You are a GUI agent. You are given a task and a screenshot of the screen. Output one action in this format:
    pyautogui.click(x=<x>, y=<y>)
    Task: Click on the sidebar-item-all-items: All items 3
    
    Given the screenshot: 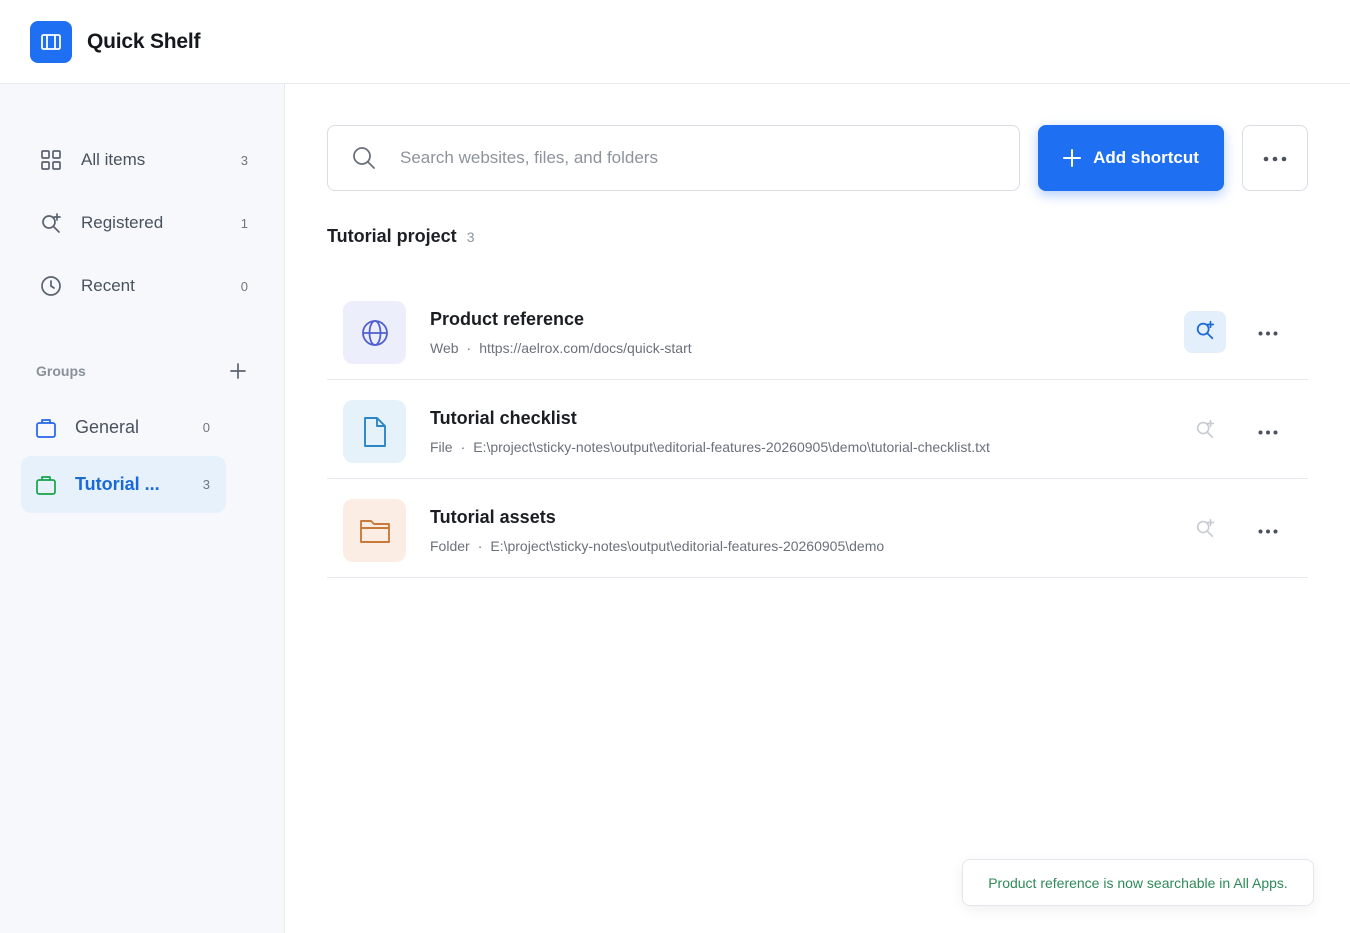 What is the action you would take?
    pyautogui.click(x=143, y=160)
    